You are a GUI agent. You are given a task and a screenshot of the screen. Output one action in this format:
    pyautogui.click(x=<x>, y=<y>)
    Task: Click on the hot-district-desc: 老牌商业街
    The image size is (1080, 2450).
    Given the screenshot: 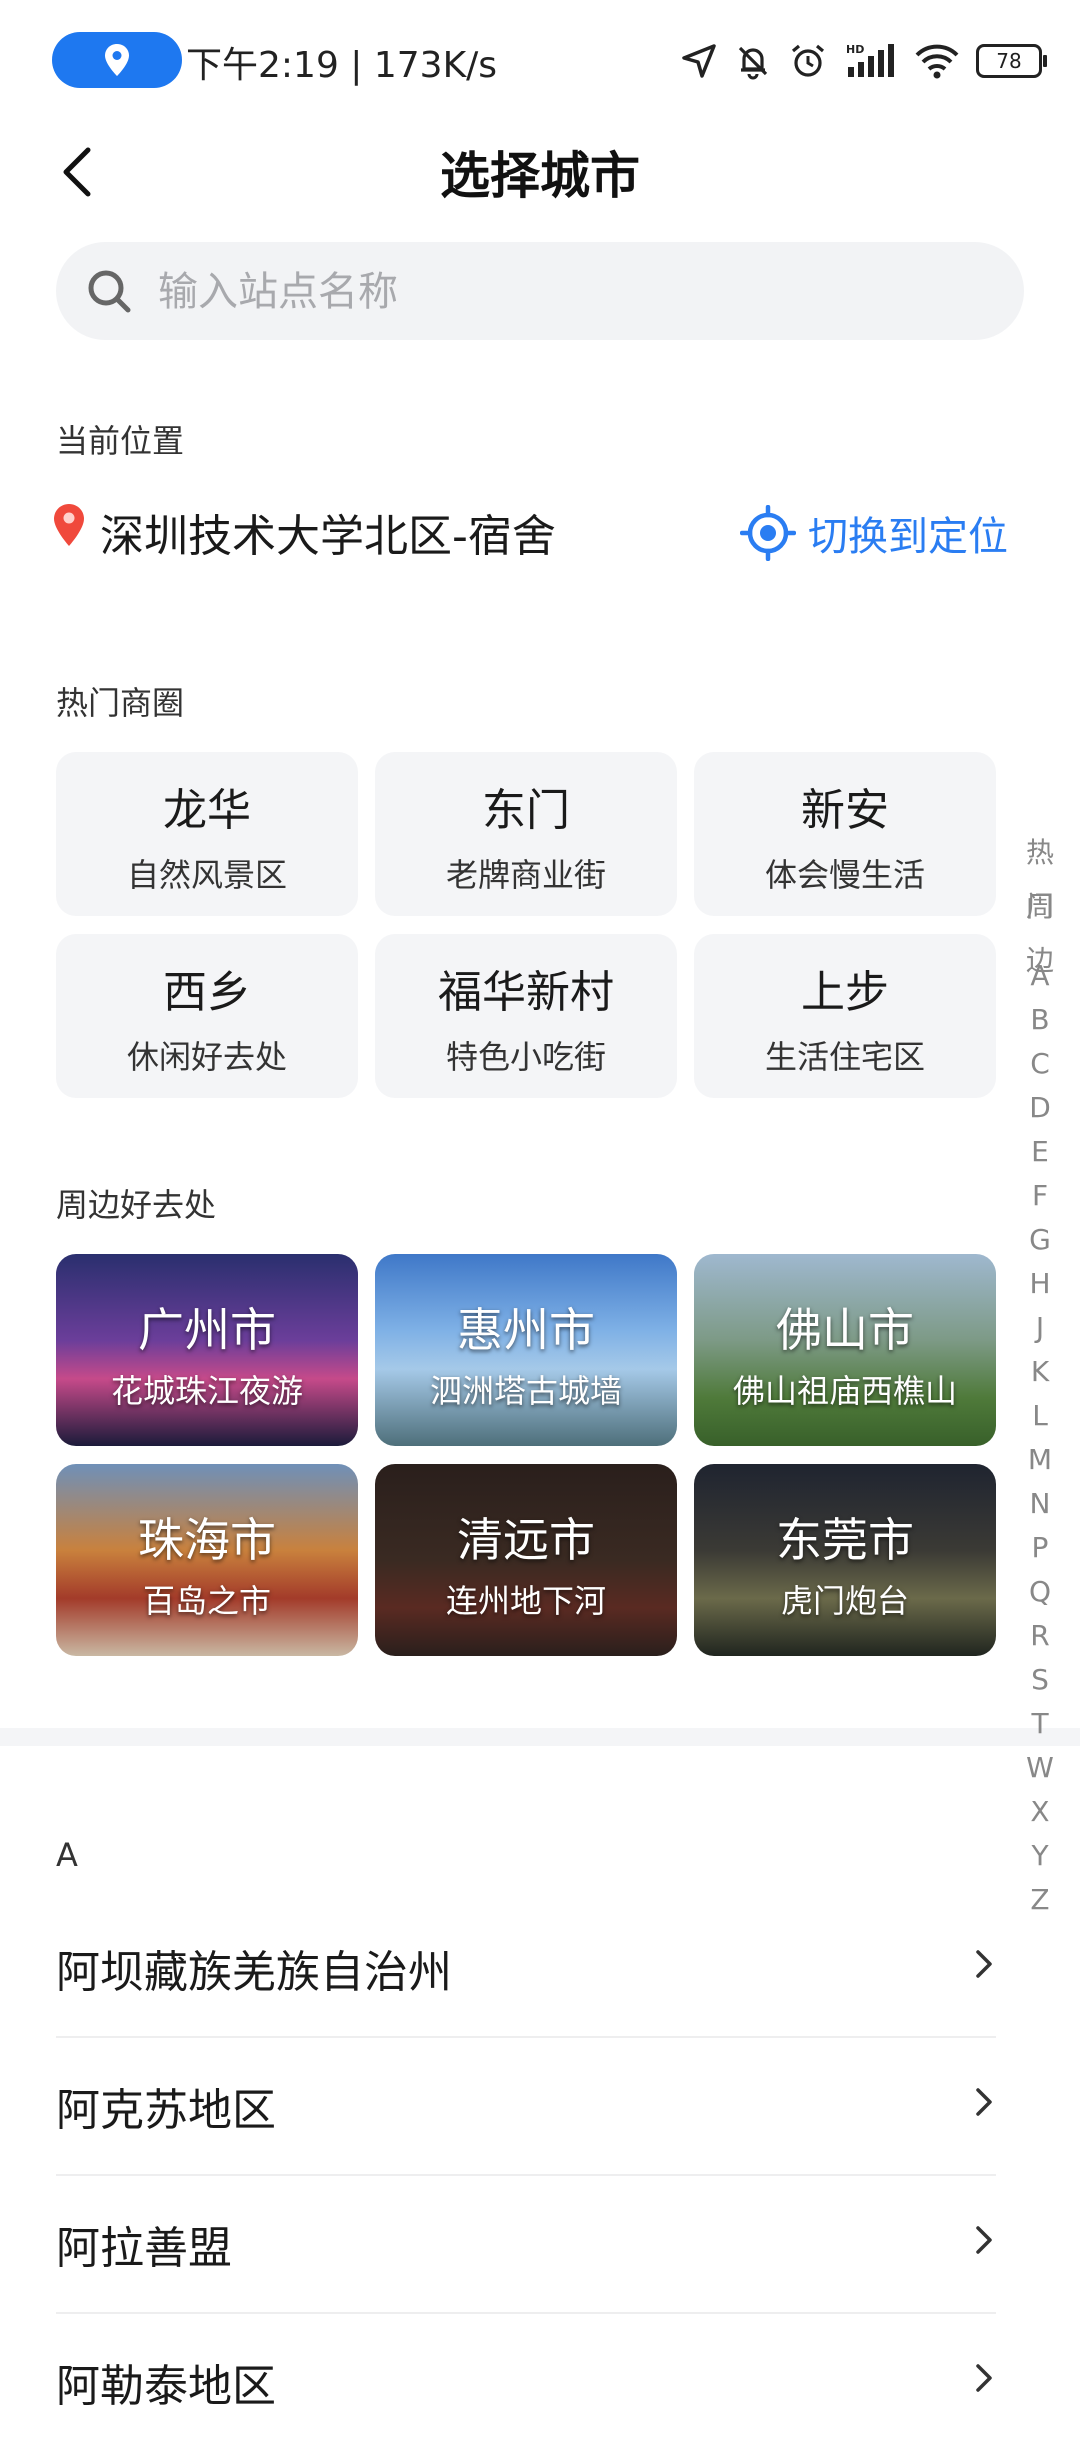 What is the action you would take?
    pyautogui.click(x=525, y=875)
    